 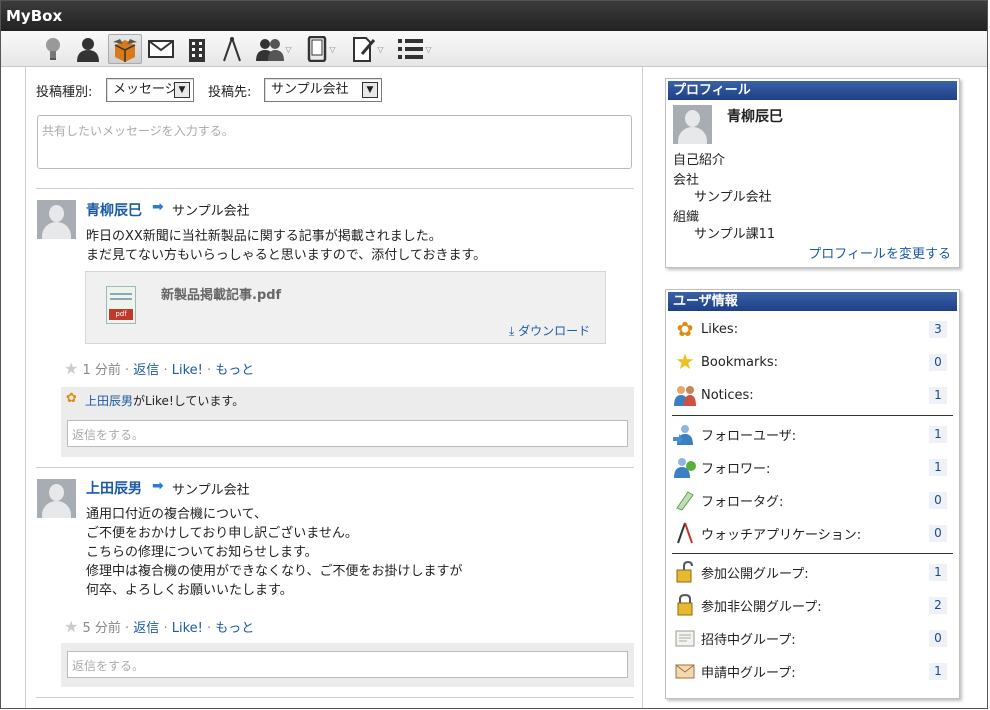 I want to click on list-icon: ▽, so click(x=415, y=49).